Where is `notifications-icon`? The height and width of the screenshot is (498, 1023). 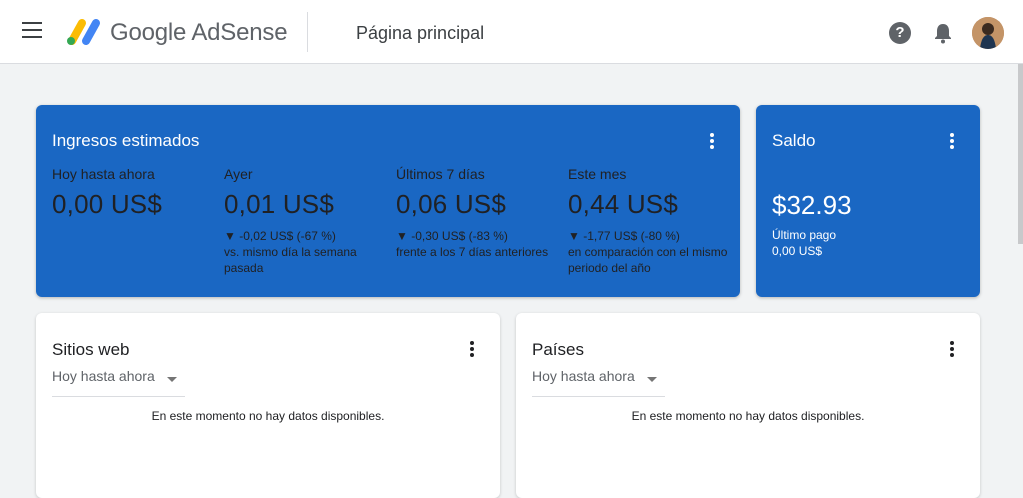
notifications-icon is located at coordinates (943, 33).